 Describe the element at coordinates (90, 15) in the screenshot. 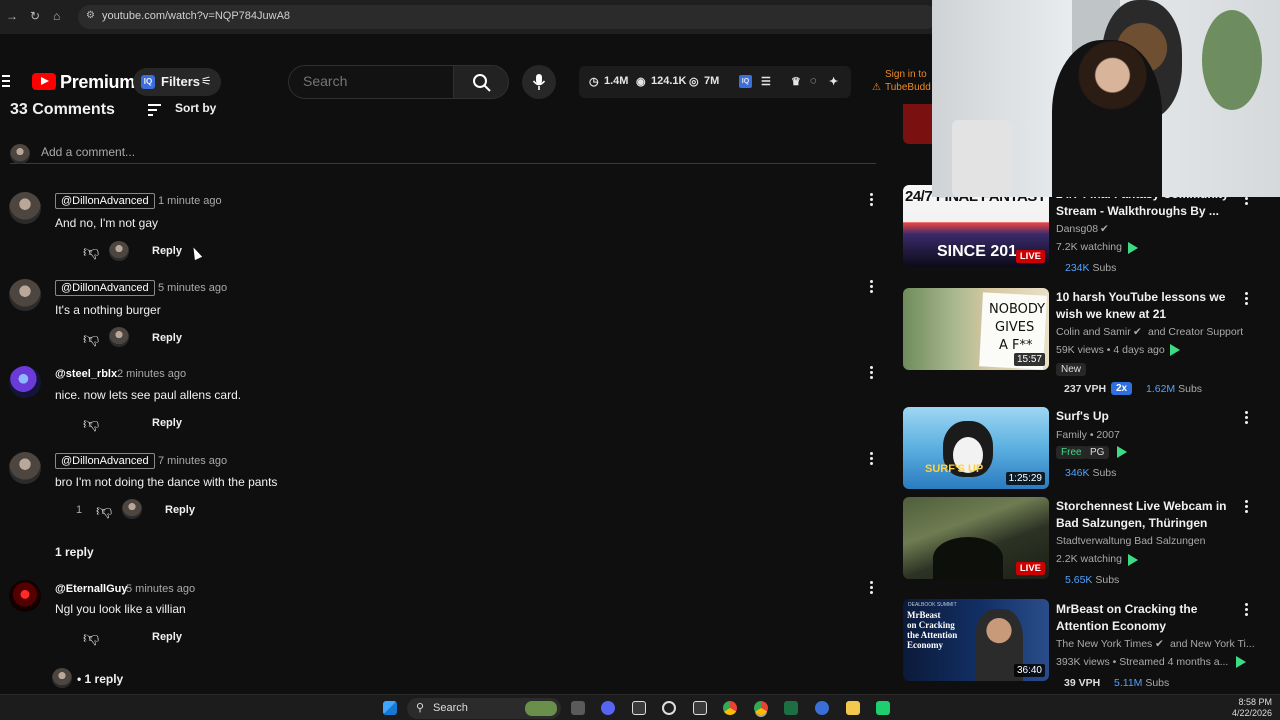

I see `site-info-icon: ⚙` at that location.